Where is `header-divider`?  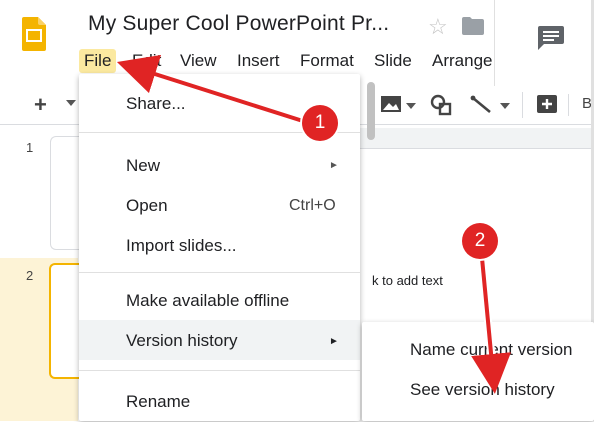 header-divider is located at coordinates (494, 45).